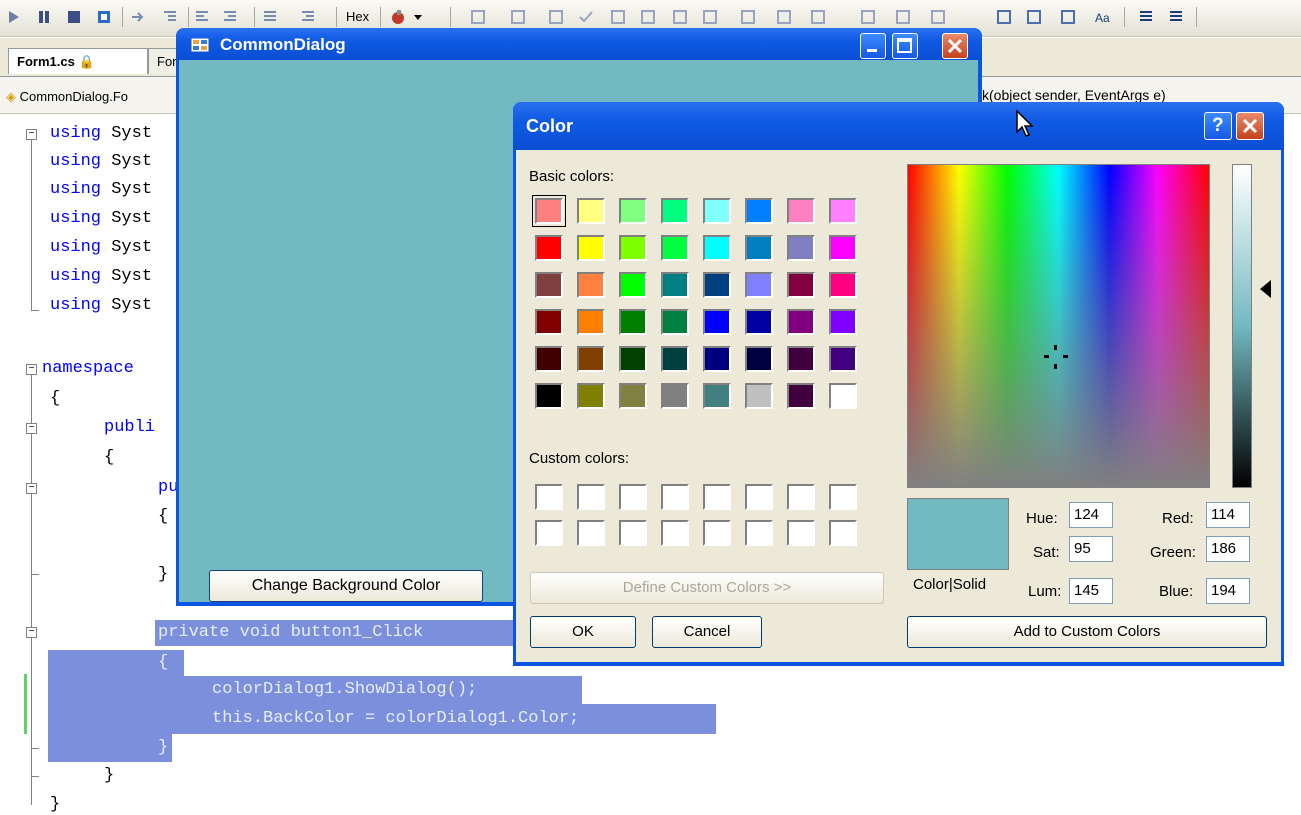 The image size is (1301, 815). What do you see at coordinates (707, 632) in the screenshot?
I see `cancel-button: Cancel` at bounding box center [707, 632].